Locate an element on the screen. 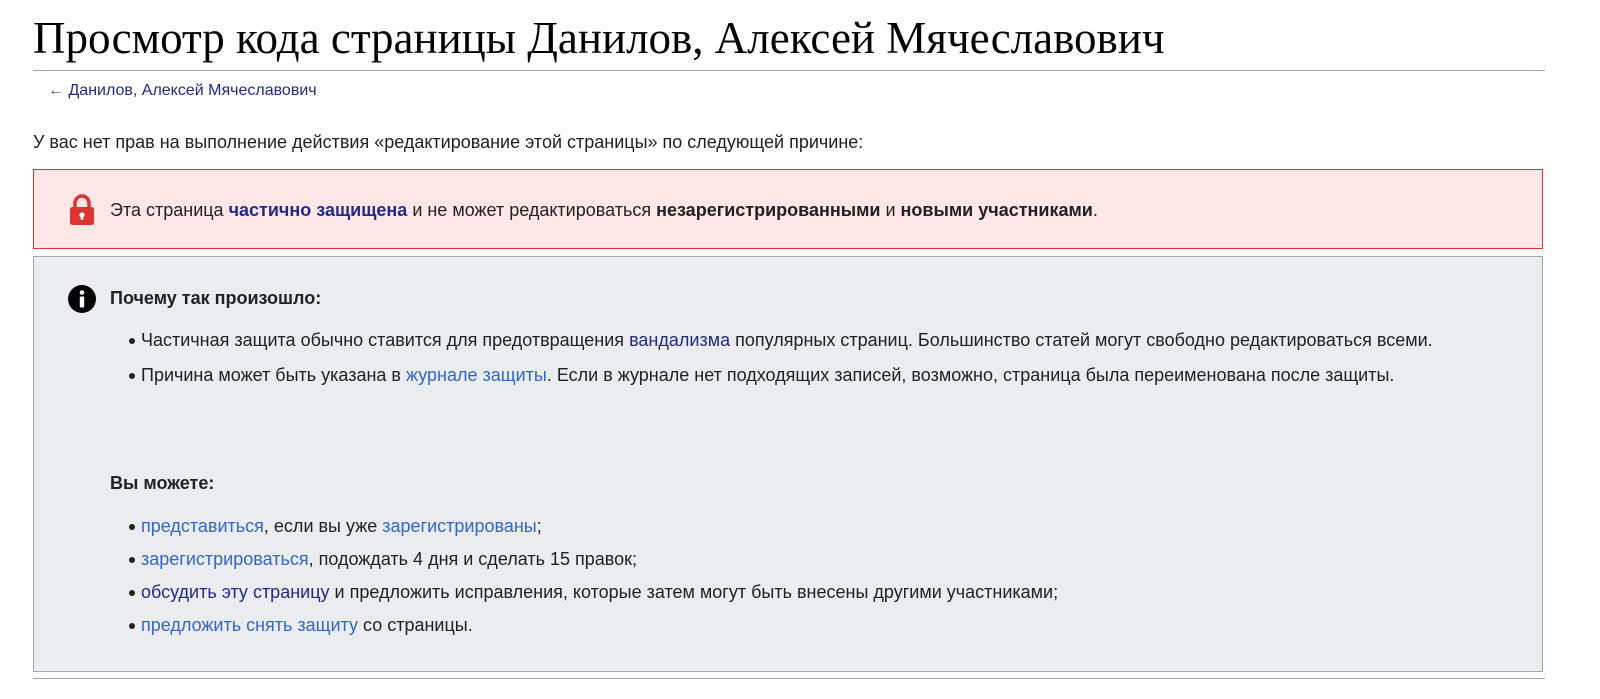 The height and width of the screenshot is (699, 1600). vandalism-link: вандализма is located at coordinates (679, 340).